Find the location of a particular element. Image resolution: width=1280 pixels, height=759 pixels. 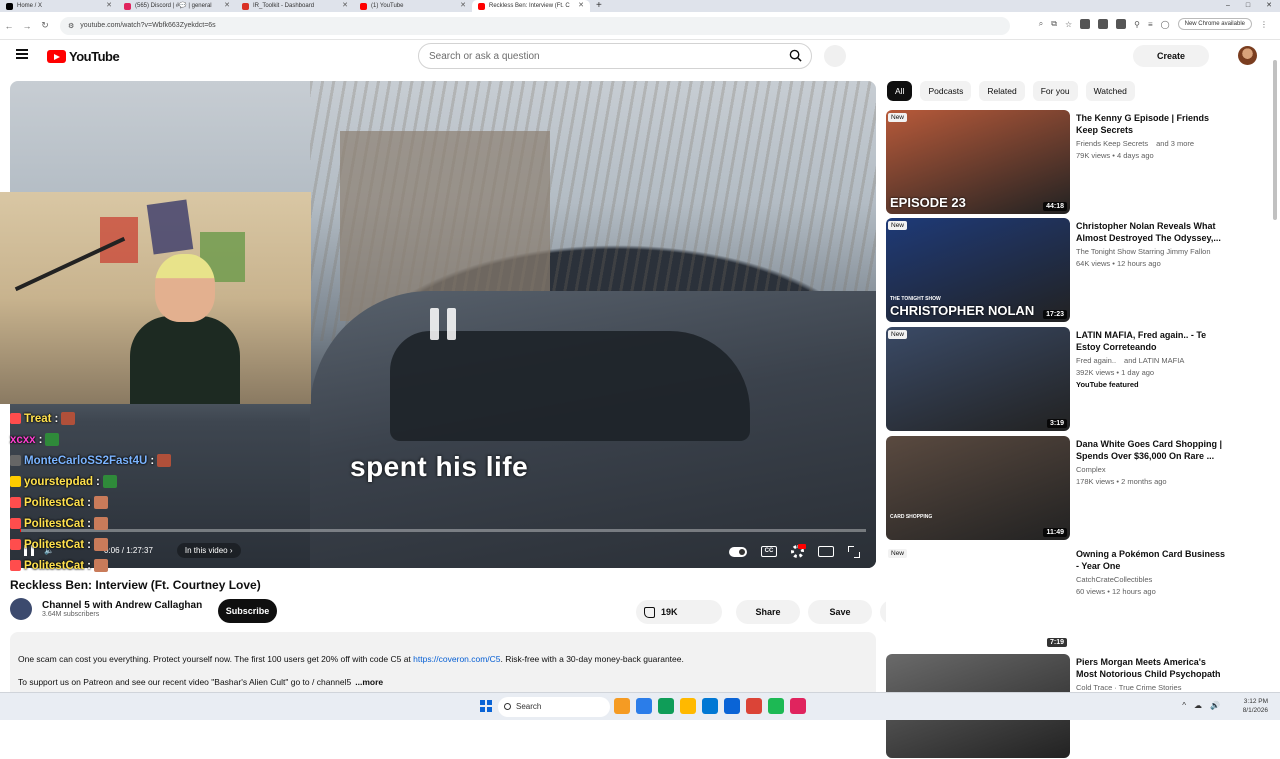

create-button: Create is located at coordinates (1171, 56).